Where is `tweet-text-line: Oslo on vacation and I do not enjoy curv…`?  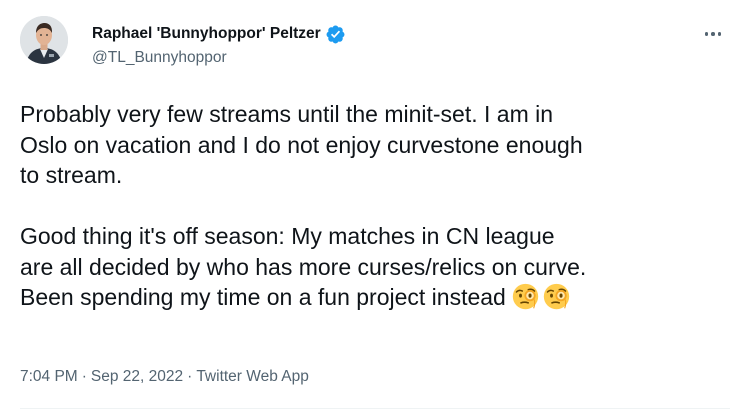
tweet-text-line: Oslo on vacation and I do not enjoy curv… is located at coordinates (301, 144).